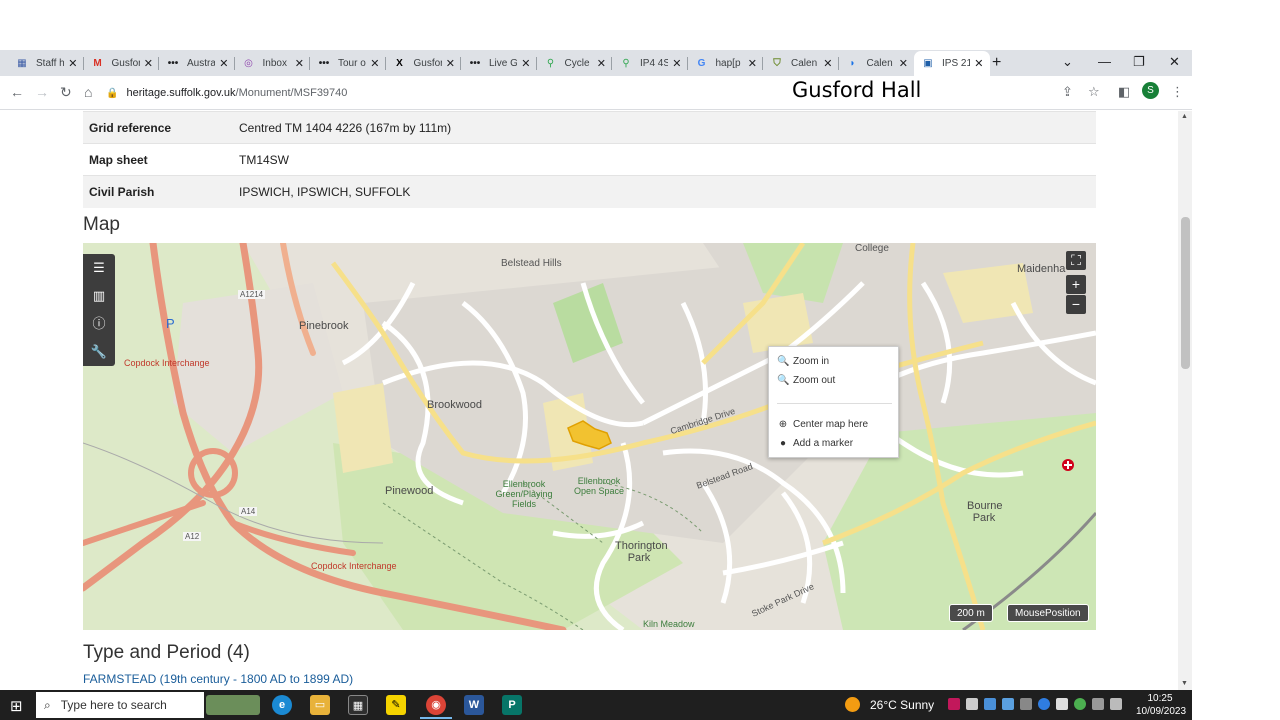 Image resolution: width=1280 pixels, height=720 pixels. I want to click on reload-button: ↻, so click(66, 92).